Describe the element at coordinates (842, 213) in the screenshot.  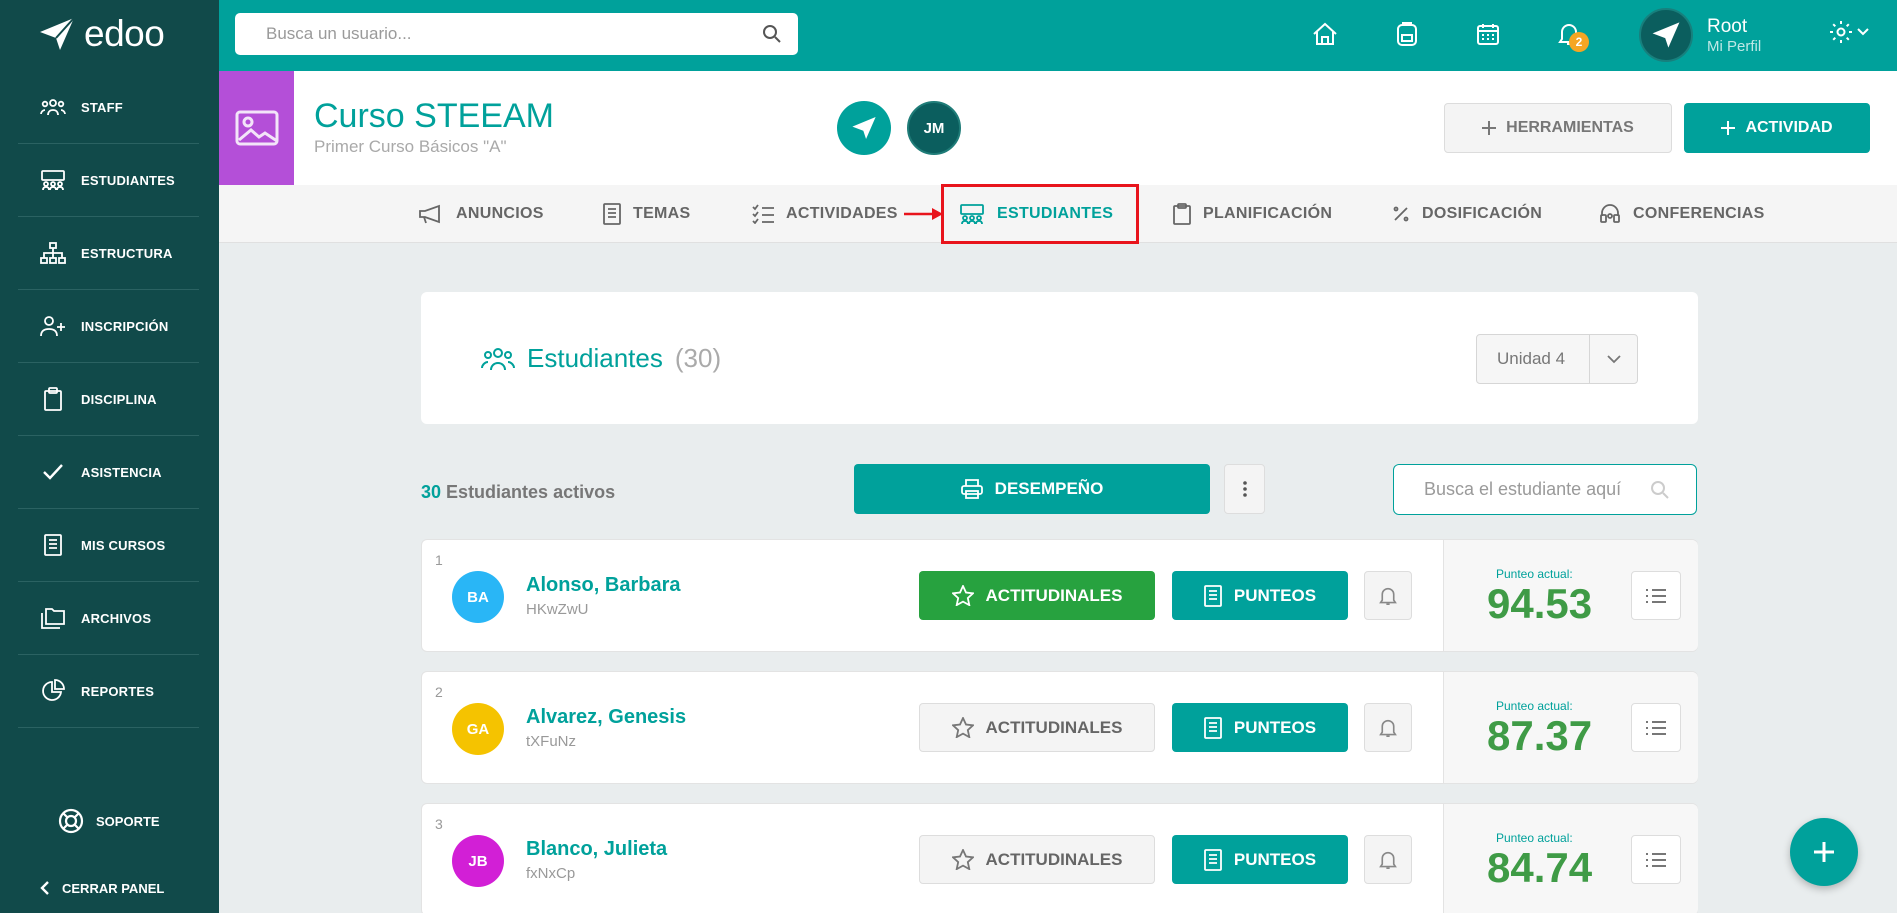
I see `tab-label: ACTIVIDADES` at that location.